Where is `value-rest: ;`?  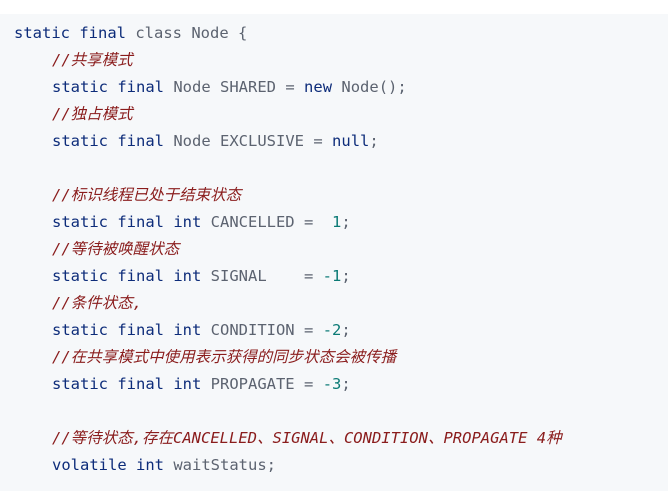 value-rest: ; is located at coordinates (374, 141).